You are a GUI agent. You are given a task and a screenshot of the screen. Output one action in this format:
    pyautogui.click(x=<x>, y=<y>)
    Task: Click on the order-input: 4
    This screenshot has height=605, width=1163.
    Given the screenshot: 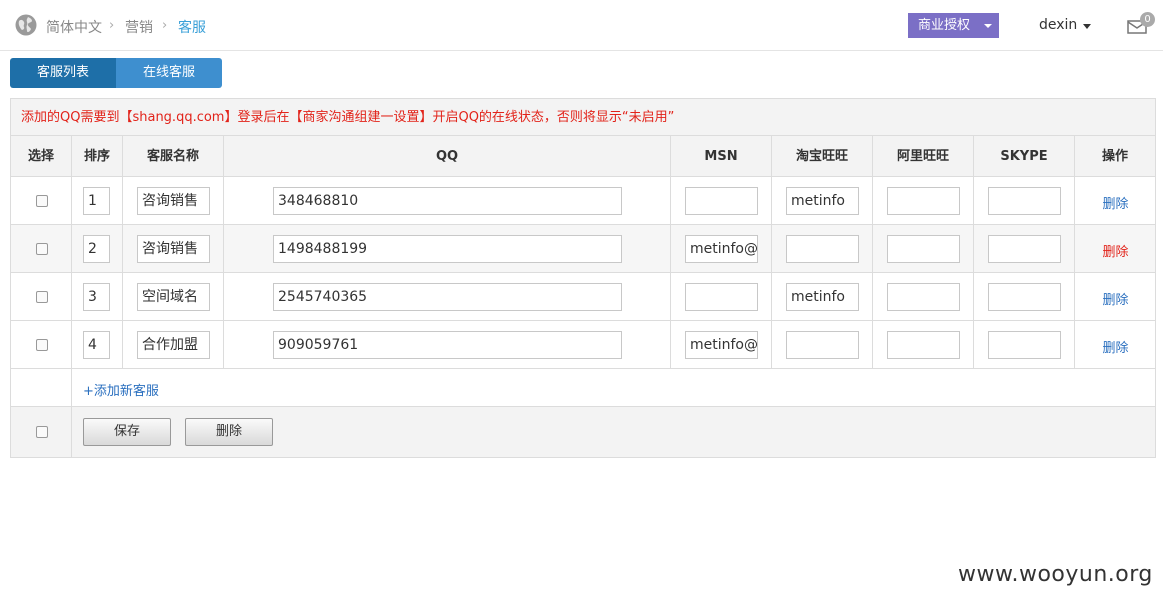 What is the action you would take?
    pyautogui.click(x=96, y=345)
    